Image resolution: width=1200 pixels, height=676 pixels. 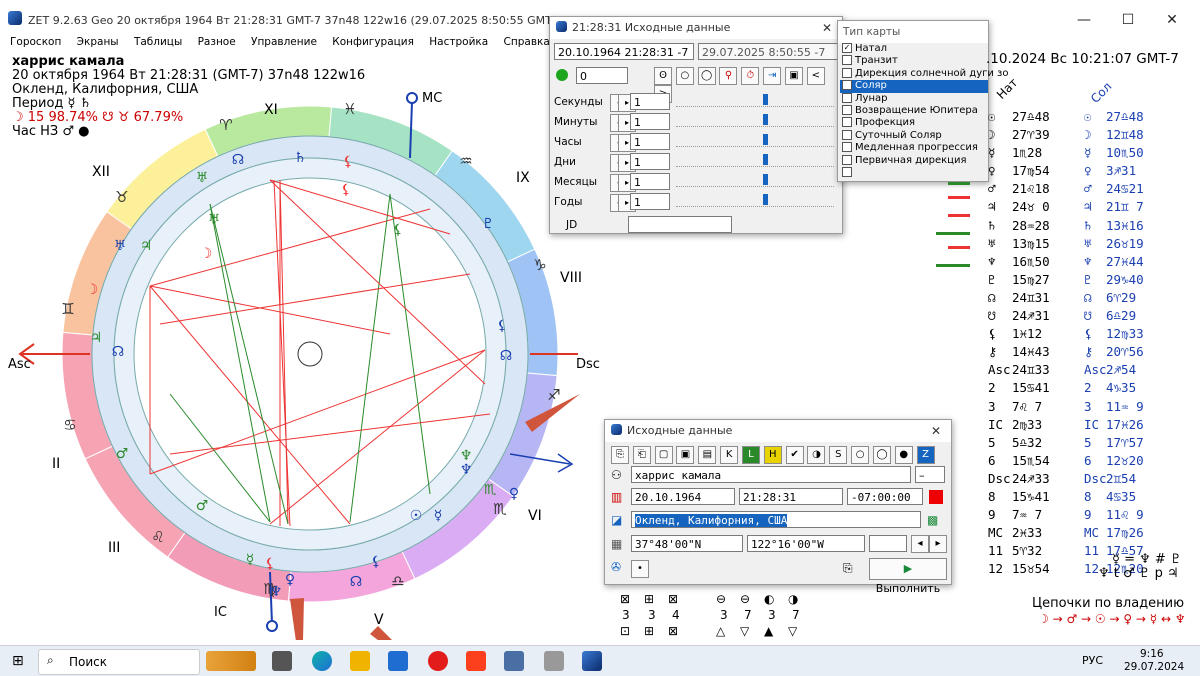 What do you see at coordinates (794, 455) in the screenshot?
I see `check-icon: ✔` at bounding box center [794, 455].